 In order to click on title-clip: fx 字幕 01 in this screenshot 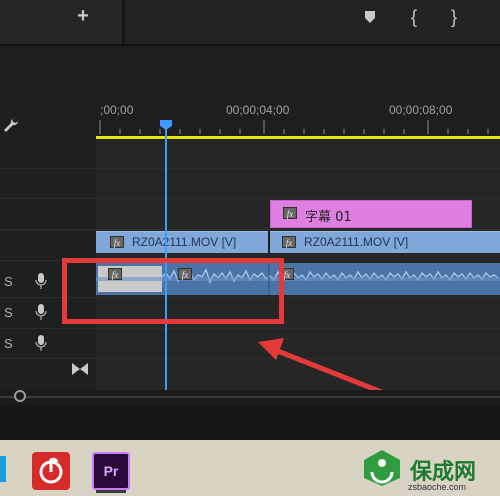, I will do `click(371, 214)`.